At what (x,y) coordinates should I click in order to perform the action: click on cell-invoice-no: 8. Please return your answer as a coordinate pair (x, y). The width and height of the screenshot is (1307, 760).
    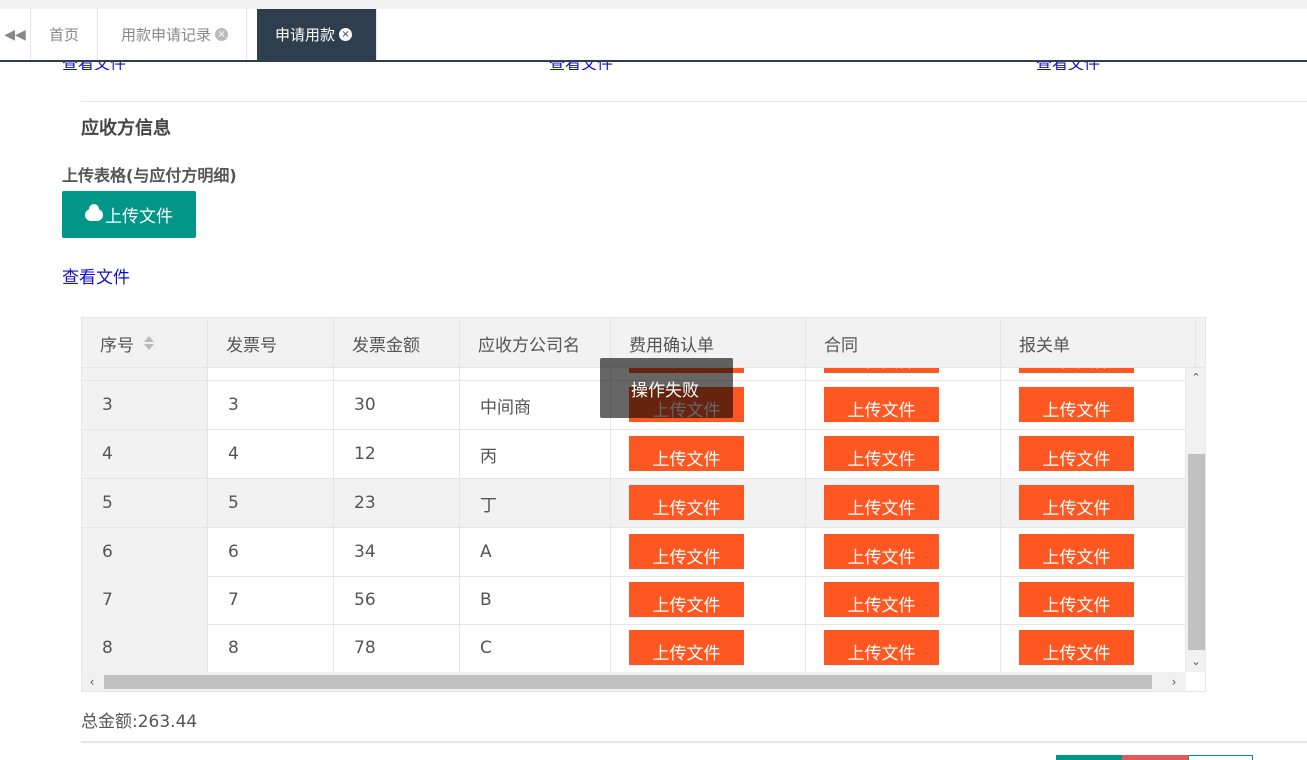
    Looking at the image, I should click on (271, 648).